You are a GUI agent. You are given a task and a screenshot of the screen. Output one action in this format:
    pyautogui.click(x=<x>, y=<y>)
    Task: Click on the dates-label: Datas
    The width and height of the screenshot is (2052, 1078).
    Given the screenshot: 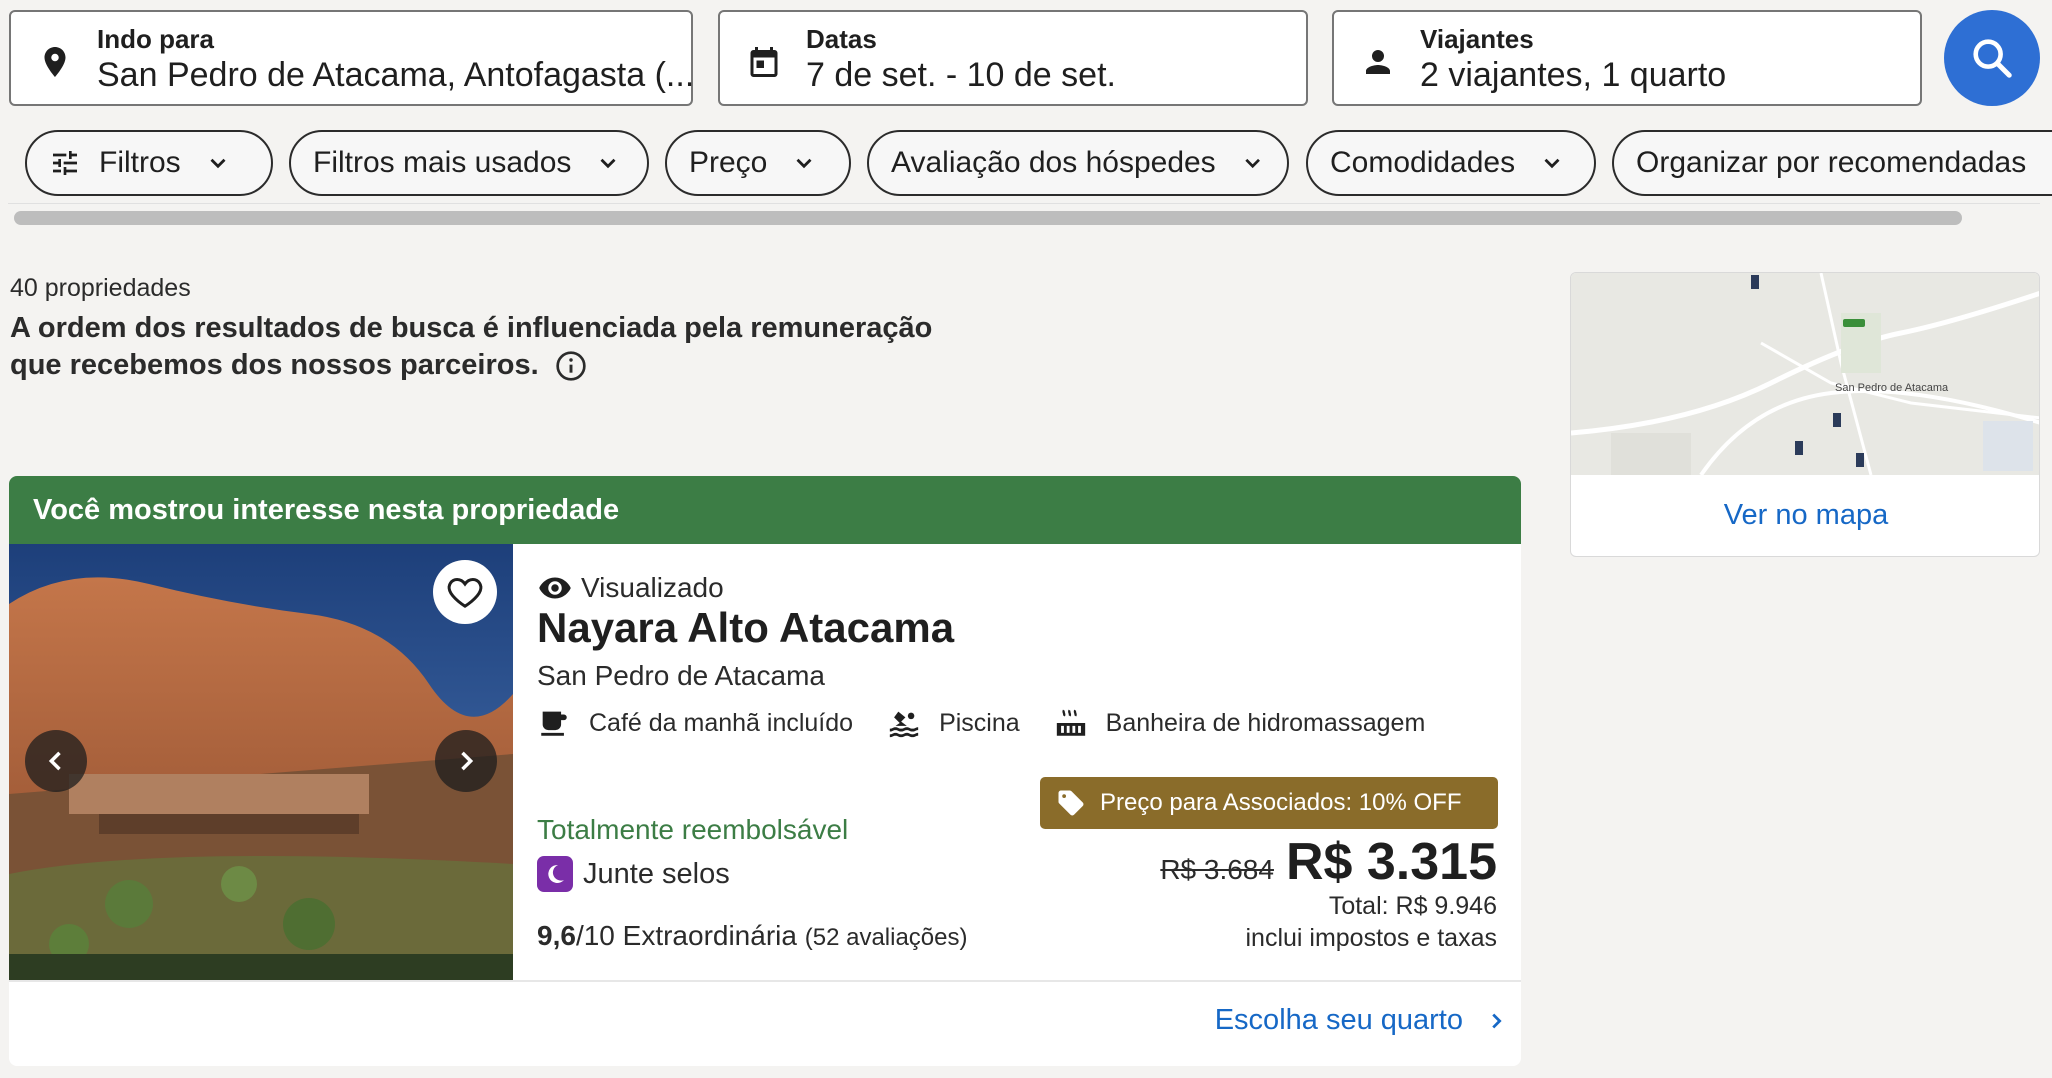 What is the action you would take?
    pyautogui.click(x=841, y=39)
    